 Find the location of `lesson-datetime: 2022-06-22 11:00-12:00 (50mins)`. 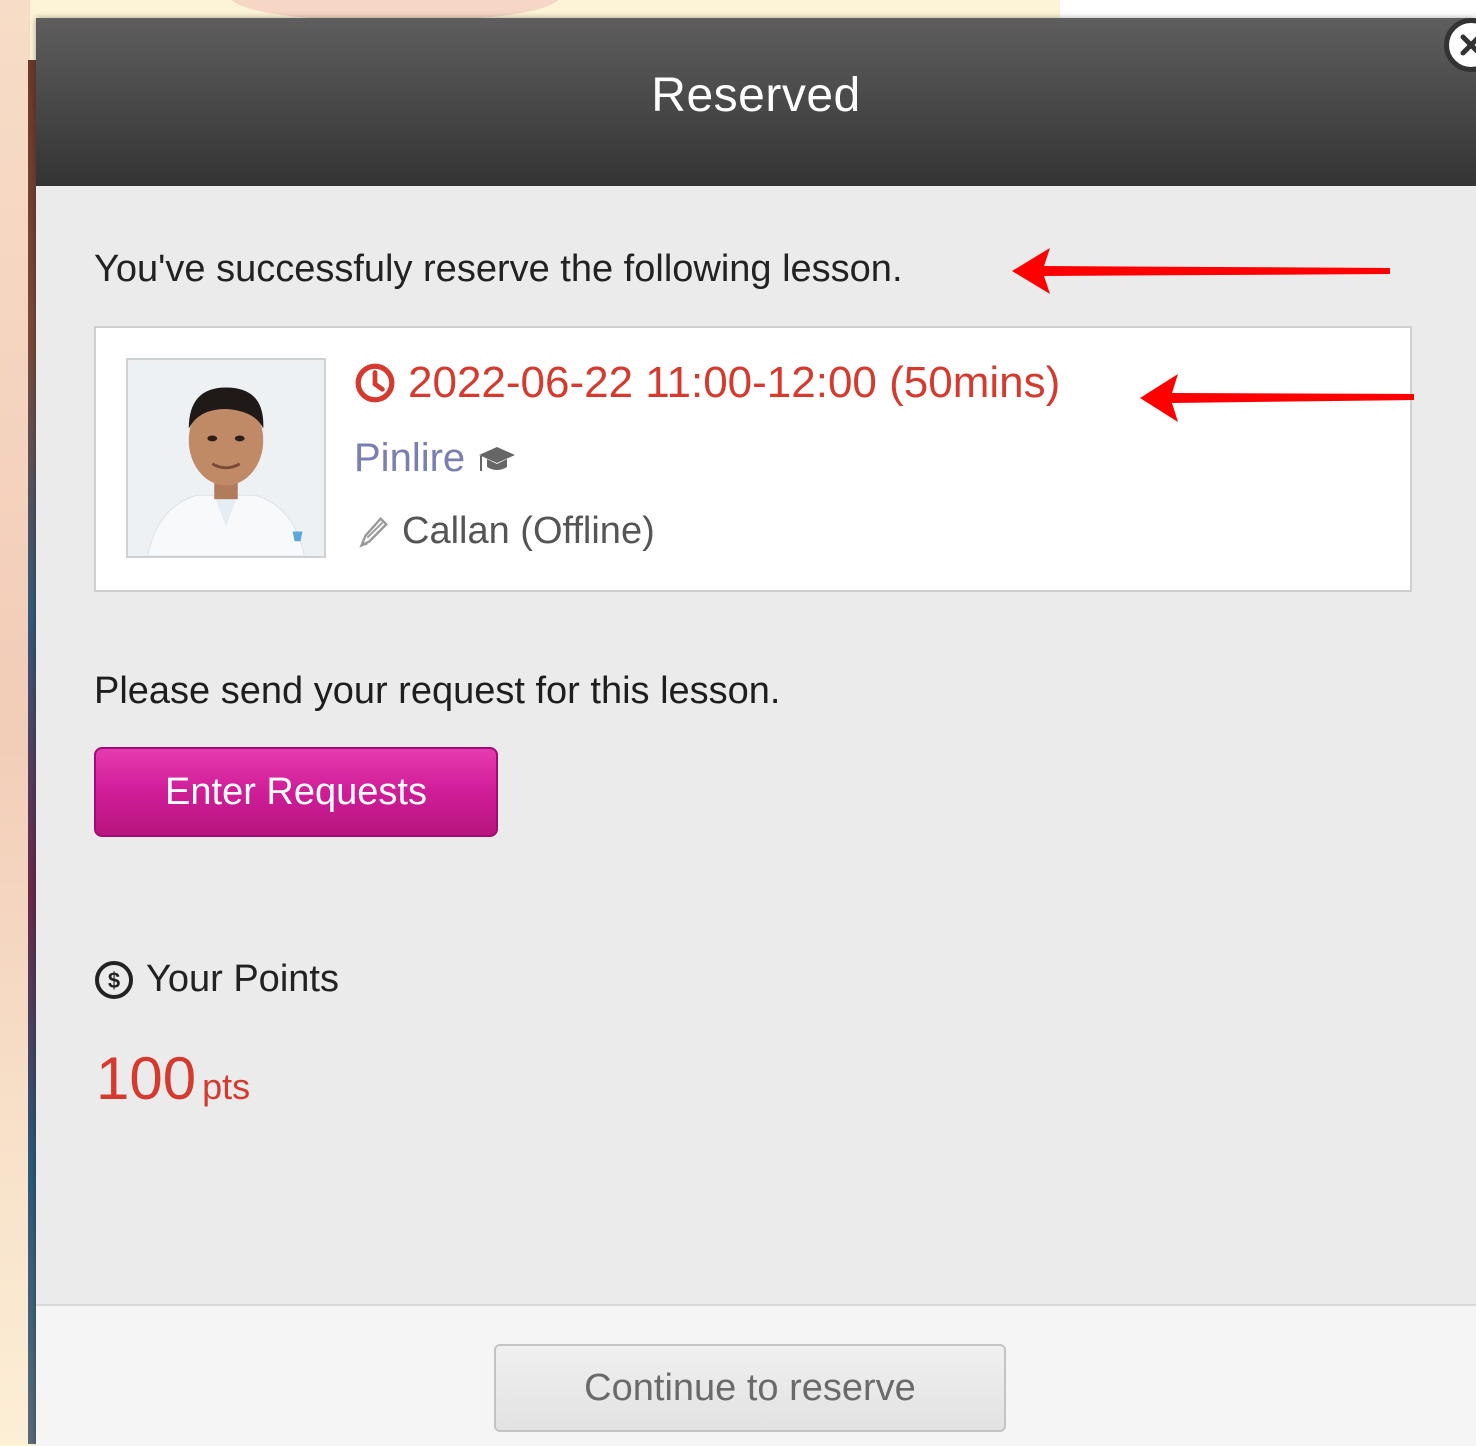

lesson-datetime: 2022-06-22 11:00-12:00 (50mins) is located at coordinates (707, 383).